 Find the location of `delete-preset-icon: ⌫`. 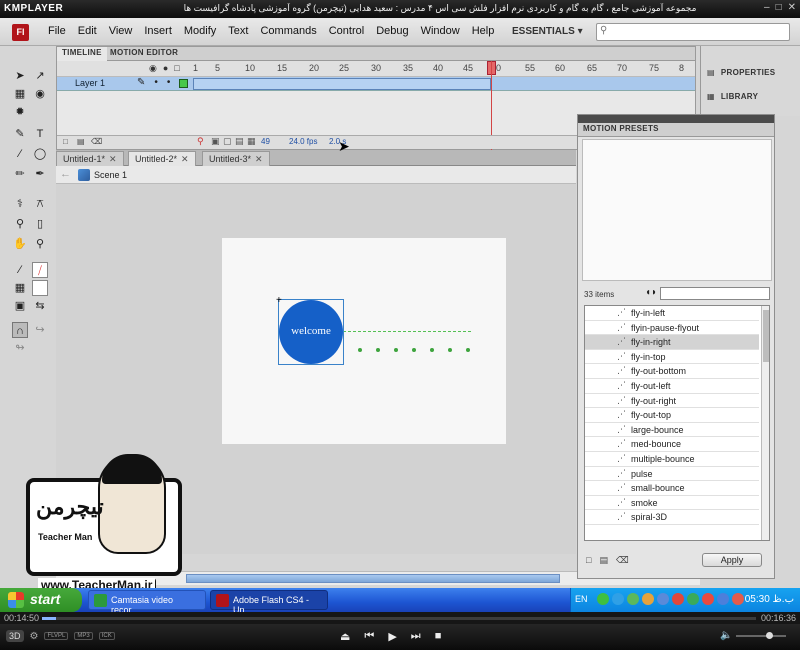

delete-preset-icon: ⌫ is located at coordinates (622, 560).